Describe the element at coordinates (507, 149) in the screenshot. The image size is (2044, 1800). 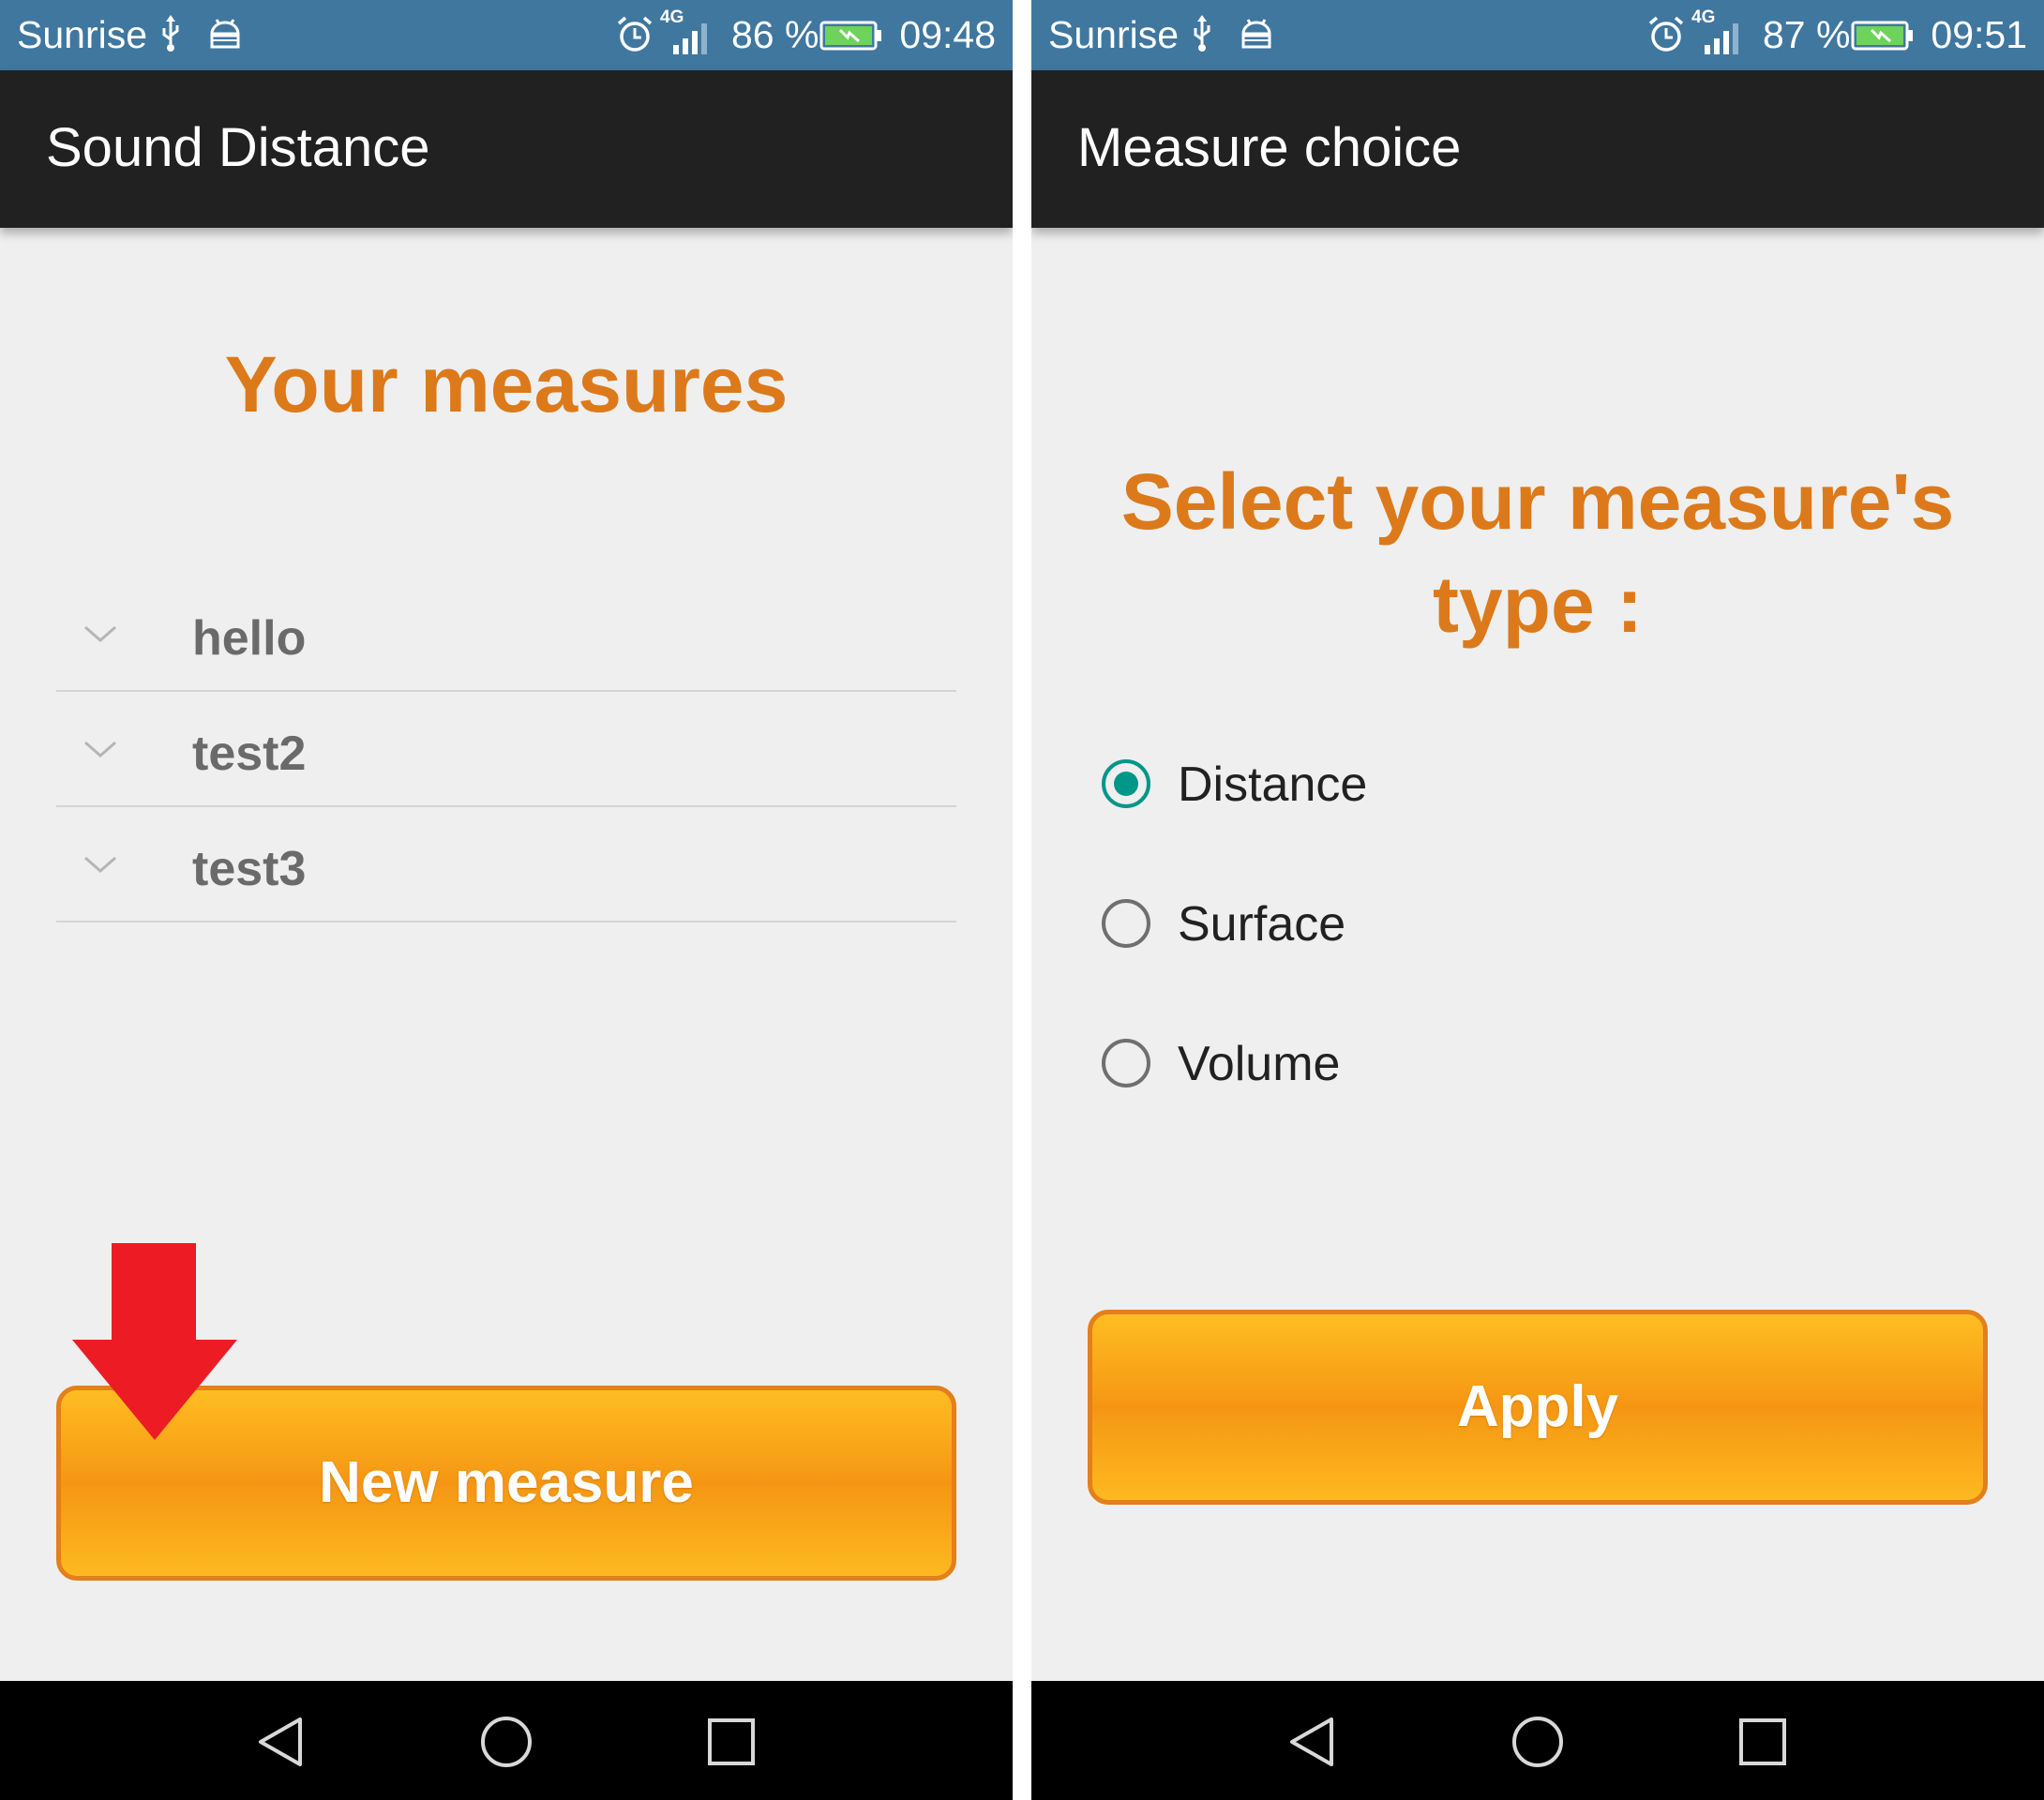
I see `app-bar: Sound Distance` at that location.